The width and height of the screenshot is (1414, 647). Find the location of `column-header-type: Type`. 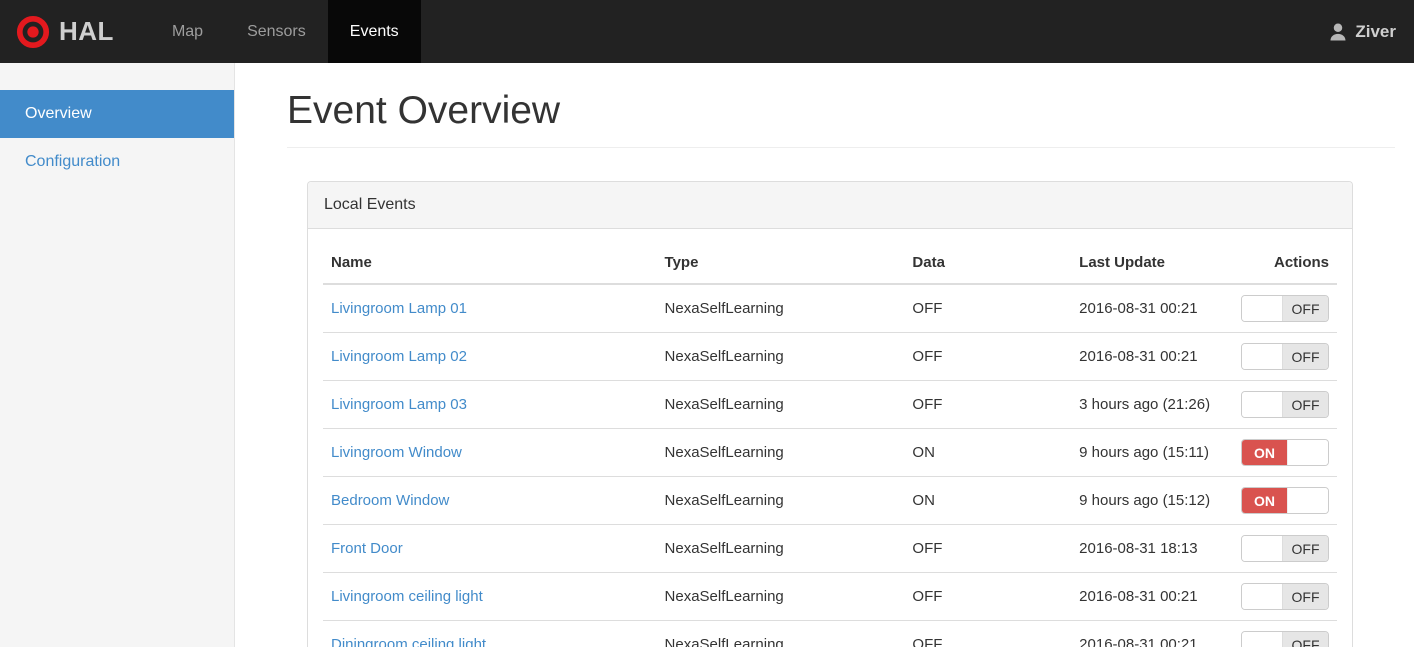

column-header-type: Type is located at coordinates (780, 264).